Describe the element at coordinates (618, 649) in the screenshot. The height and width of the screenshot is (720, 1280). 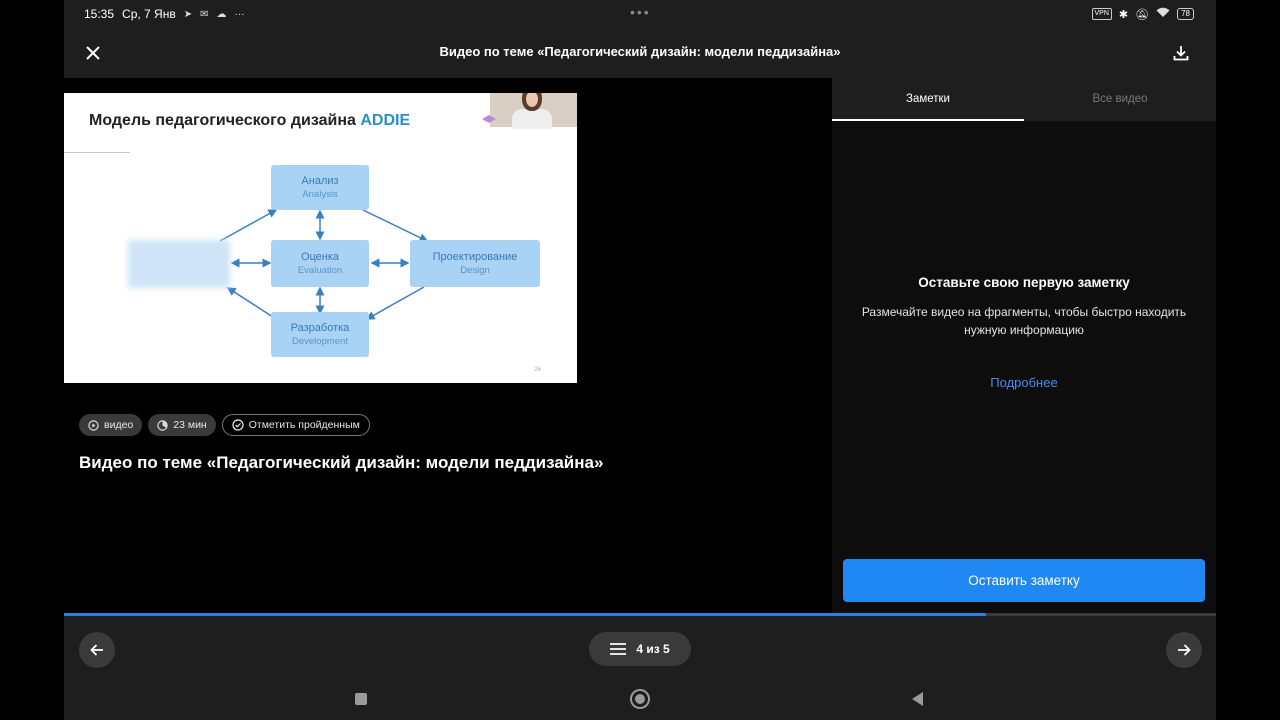
I see `list-icon` at that location.